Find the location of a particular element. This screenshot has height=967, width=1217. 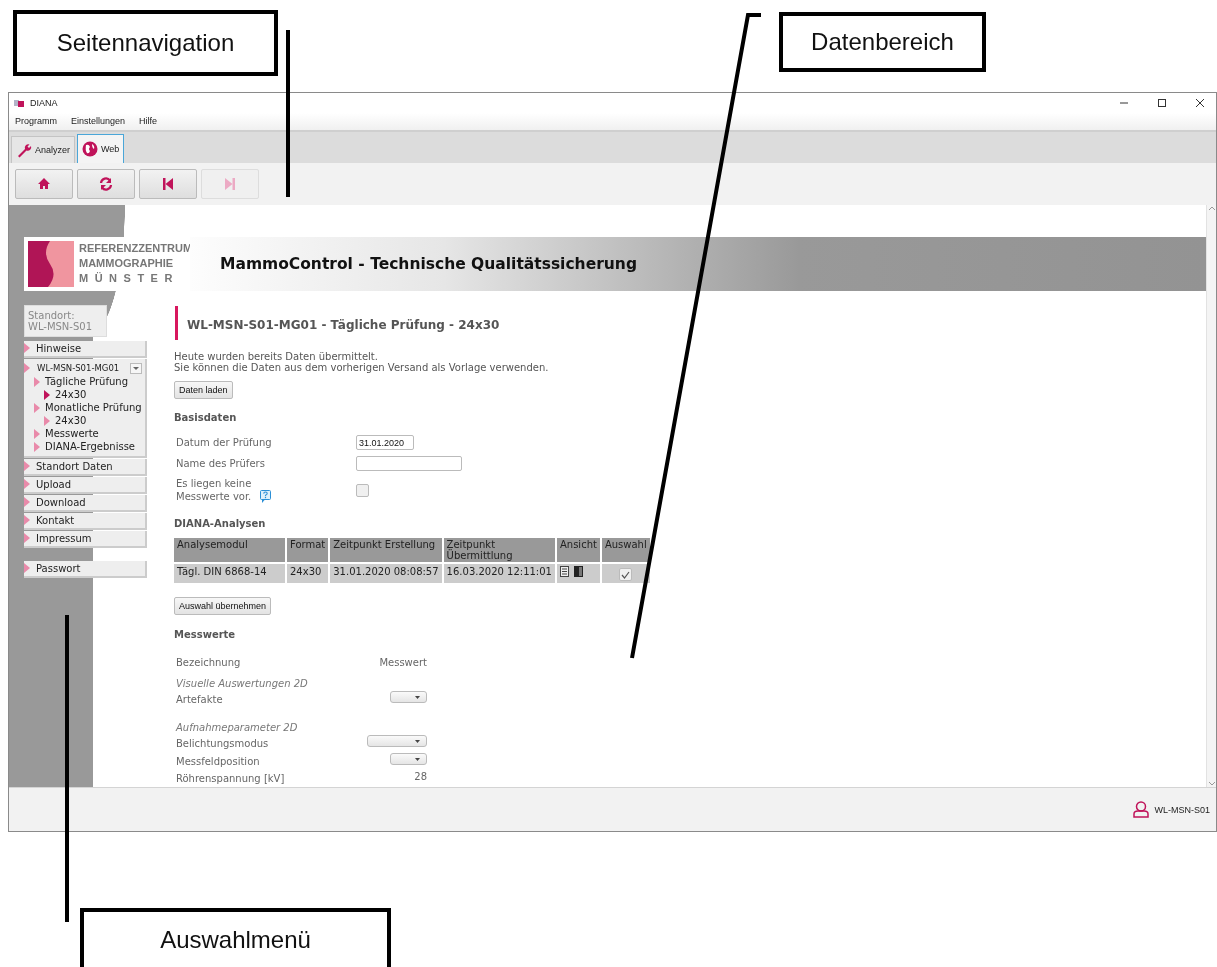

document-icon is located at coordinates (564, 572).